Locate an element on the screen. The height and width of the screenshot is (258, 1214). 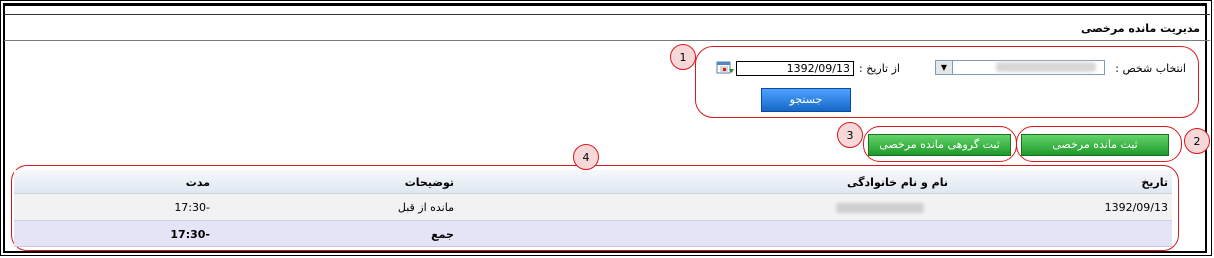
from-date-field: 1392/09/13 is located at coordinates (795, 68).